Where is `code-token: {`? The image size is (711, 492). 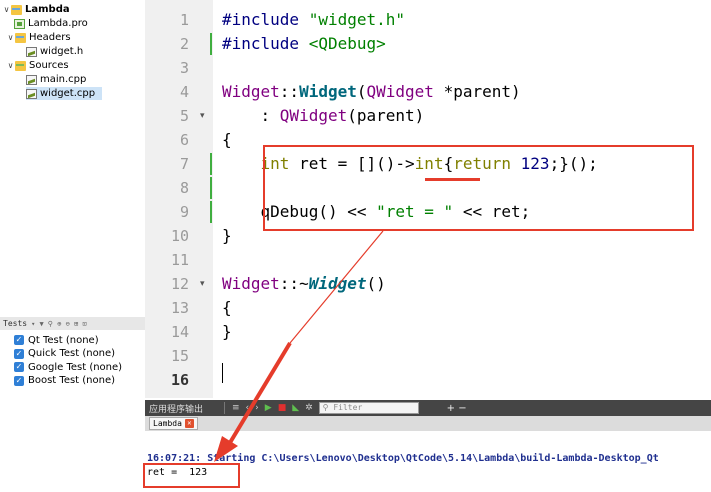
code-token: { is located at coordinates (227, 307).